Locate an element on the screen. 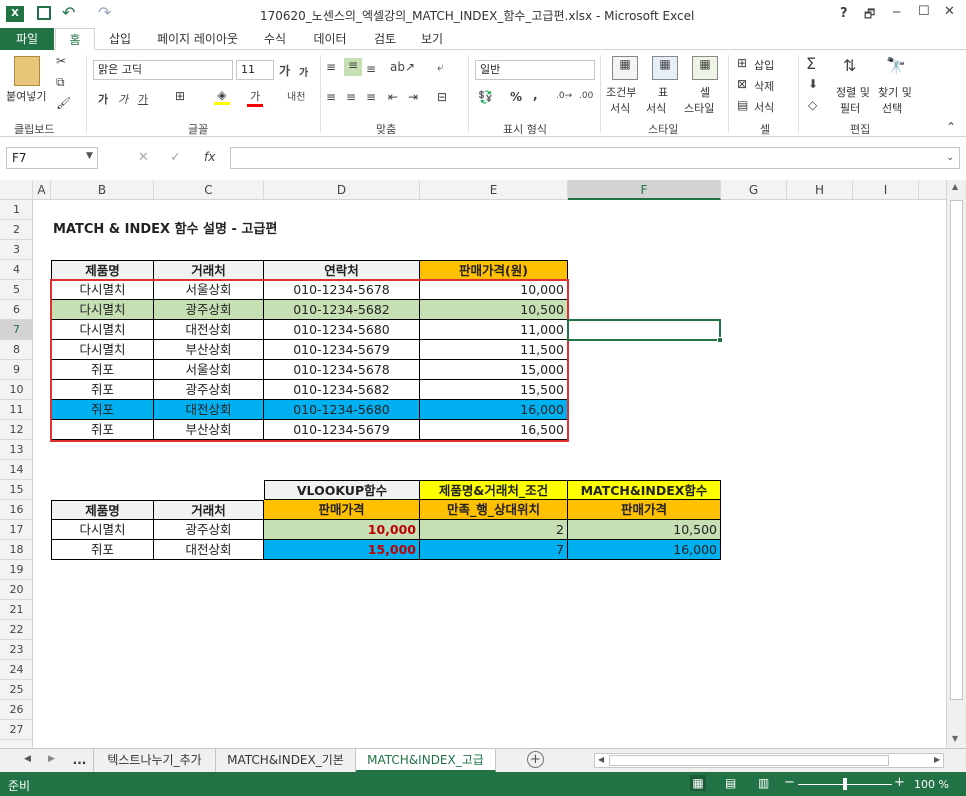  align-bottom-icon: ≡ is located at coordinates (371, 69).